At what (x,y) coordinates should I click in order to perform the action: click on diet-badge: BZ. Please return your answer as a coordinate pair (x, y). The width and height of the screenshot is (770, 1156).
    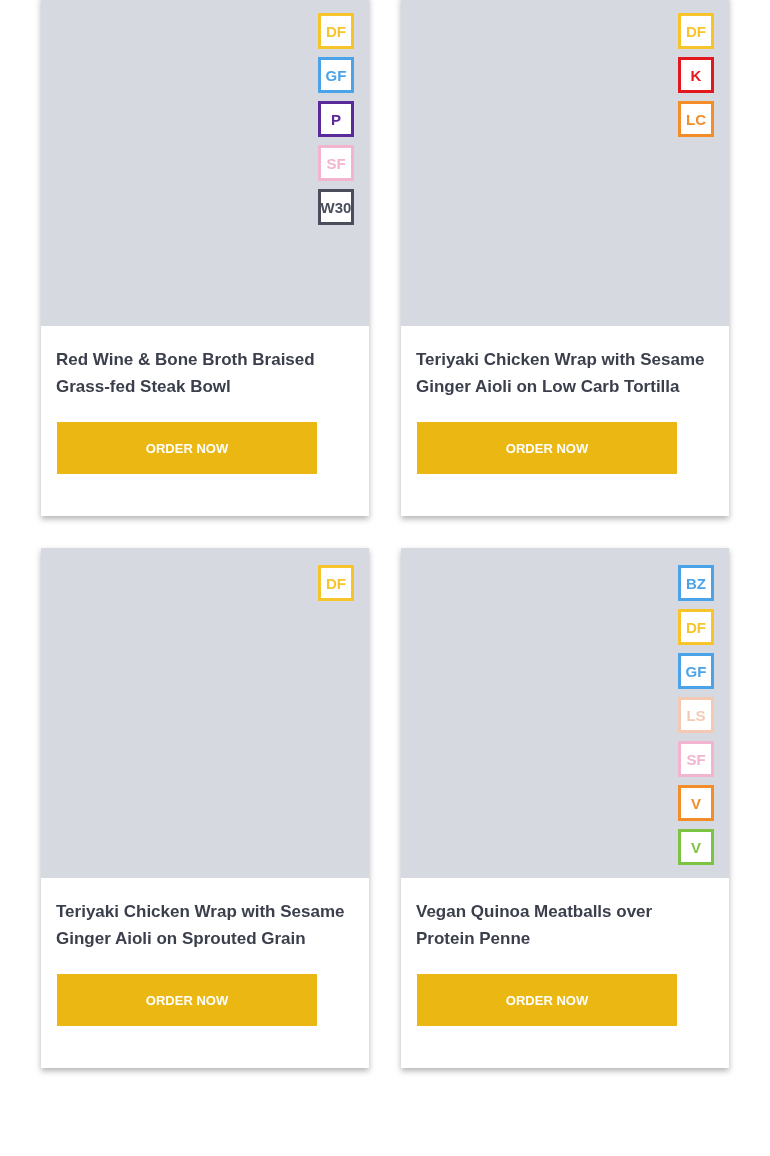
    Looking at the image, I should click on (696, 583).